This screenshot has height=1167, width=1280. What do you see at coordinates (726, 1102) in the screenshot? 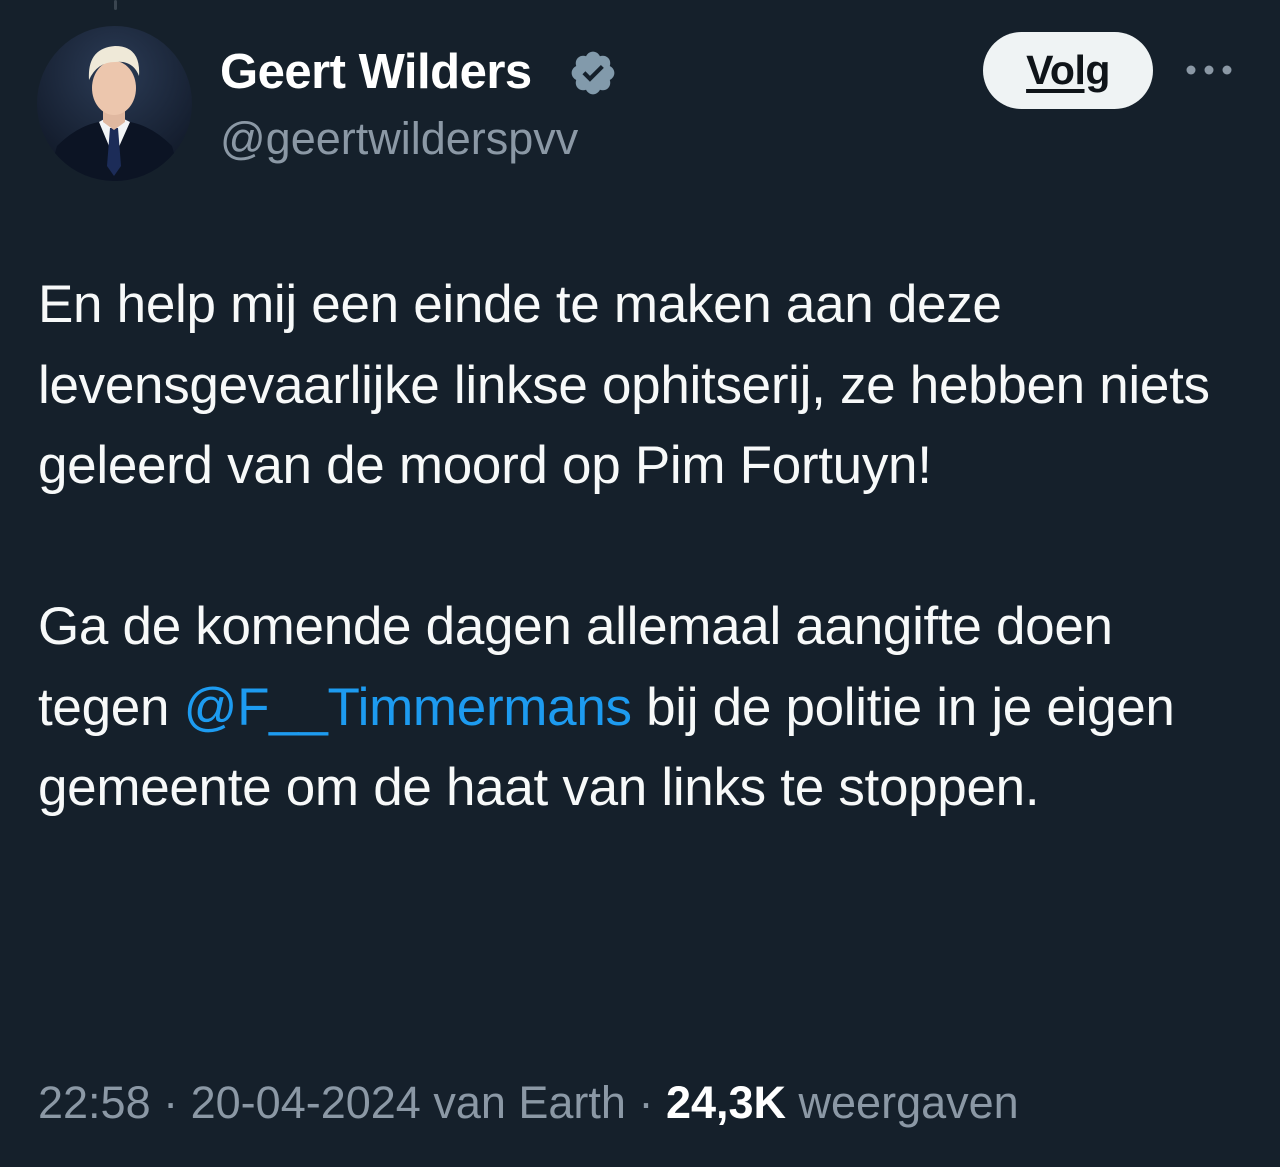
I see `views-count: 24,3K` at bounding box center [726, 1102].